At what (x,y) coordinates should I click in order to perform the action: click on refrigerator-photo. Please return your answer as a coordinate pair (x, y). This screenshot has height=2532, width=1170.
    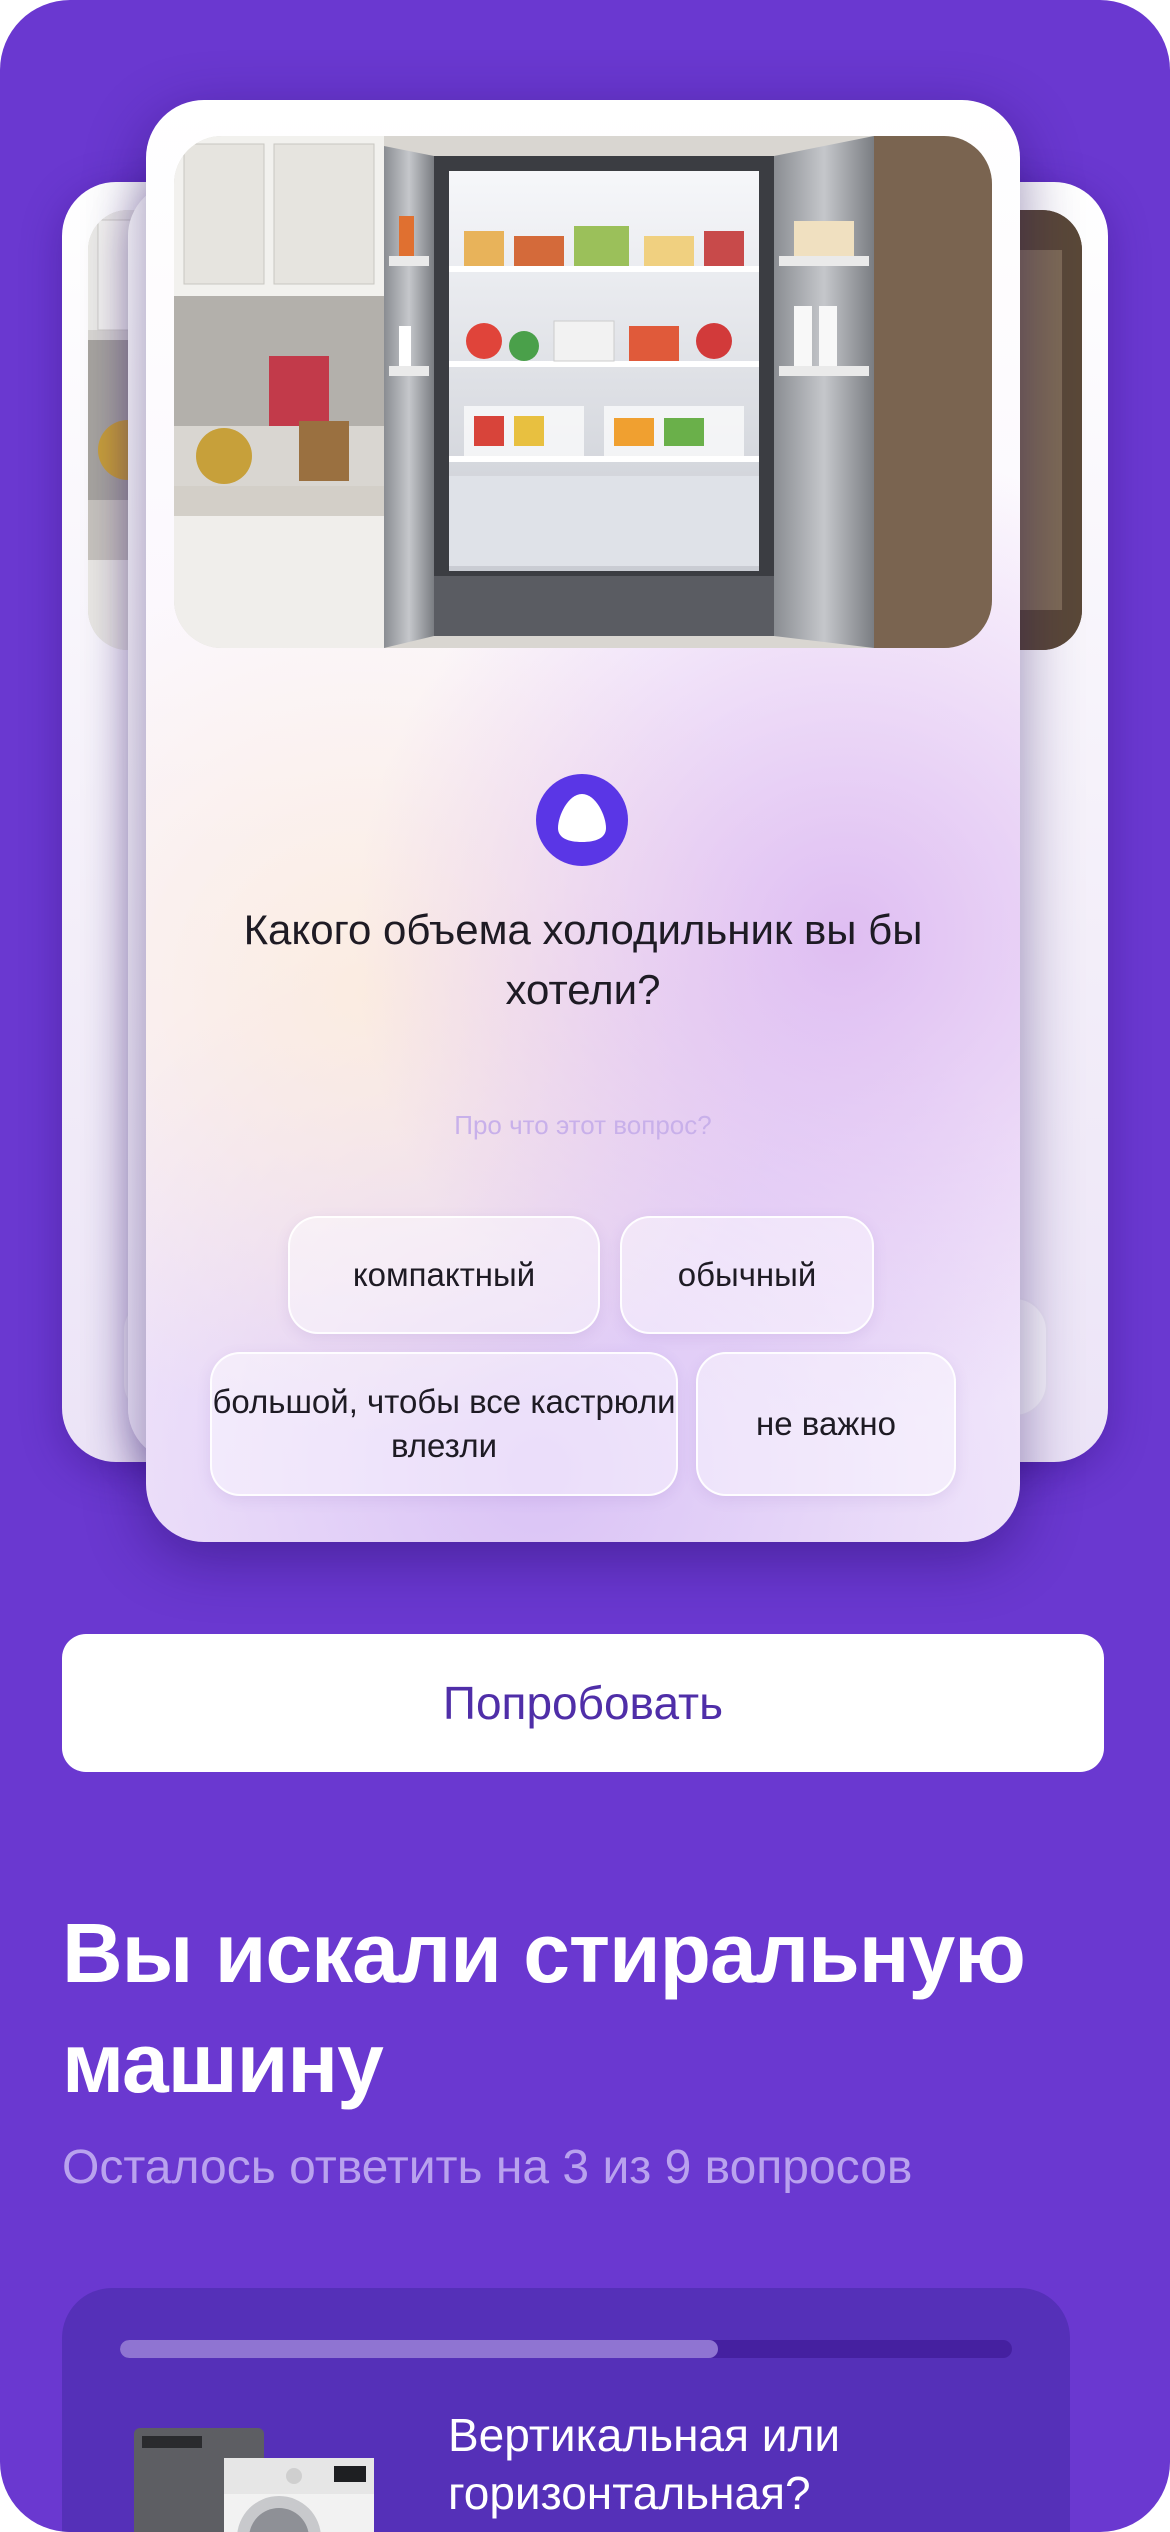
    Looking at the image, I should click on (583, 392).